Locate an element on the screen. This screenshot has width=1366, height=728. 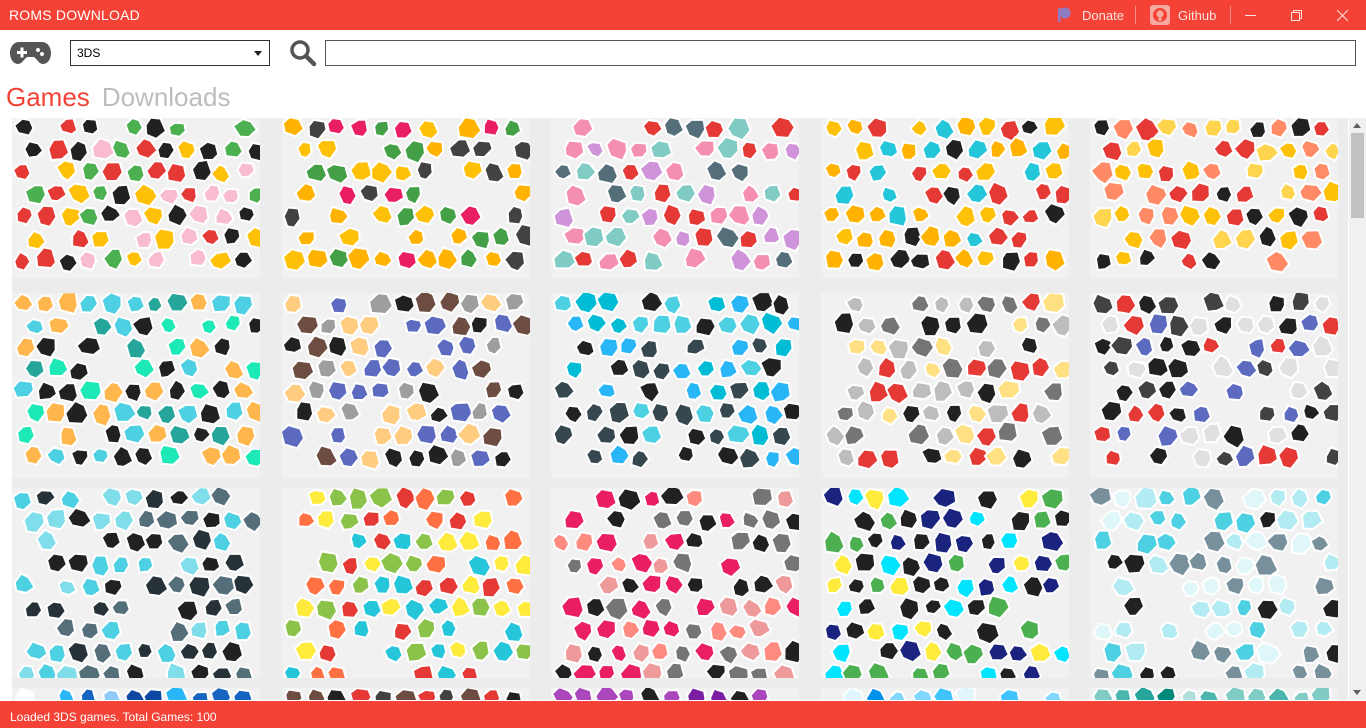
scroll-up-icon is located at coordinates (1357, 125).